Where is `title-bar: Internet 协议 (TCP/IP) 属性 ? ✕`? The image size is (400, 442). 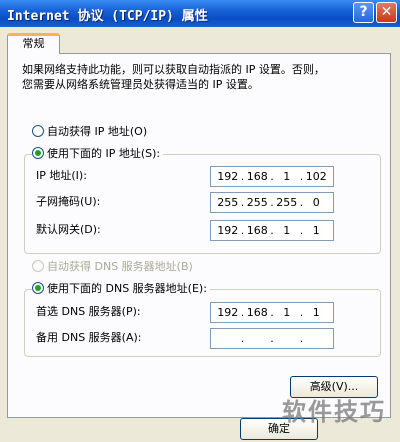 title-bar: Internet 协议 (TCP/IP) 属性 ? ✕ is located at coordinates (200, 13).